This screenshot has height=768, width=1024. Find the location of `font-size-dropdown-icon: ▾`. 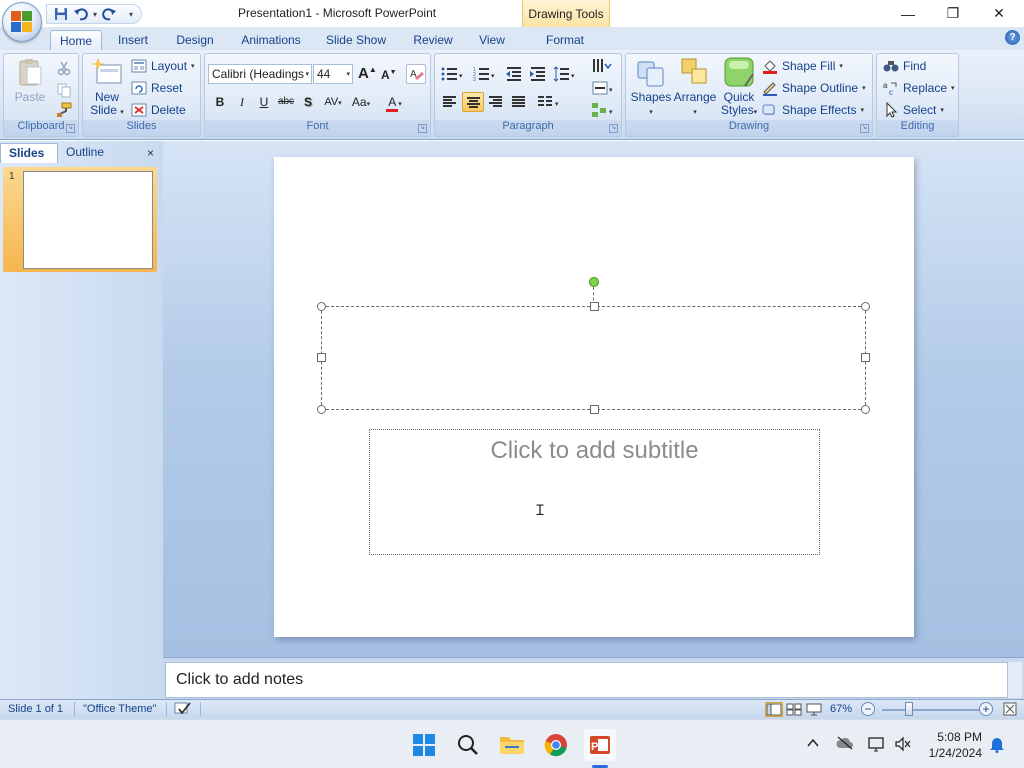

font-size-dropdown-icon: ▾ is located at coordinates (348, 74).